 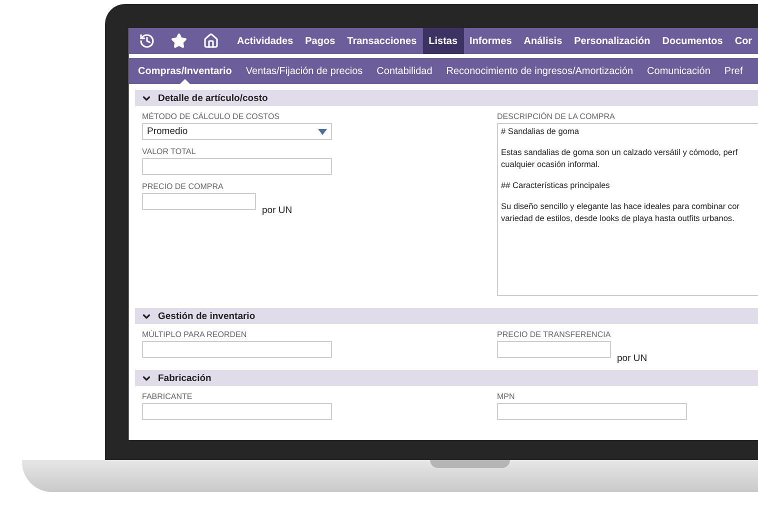 I want to click on nav-menu-item: Cor, so click(x=743, y=41).